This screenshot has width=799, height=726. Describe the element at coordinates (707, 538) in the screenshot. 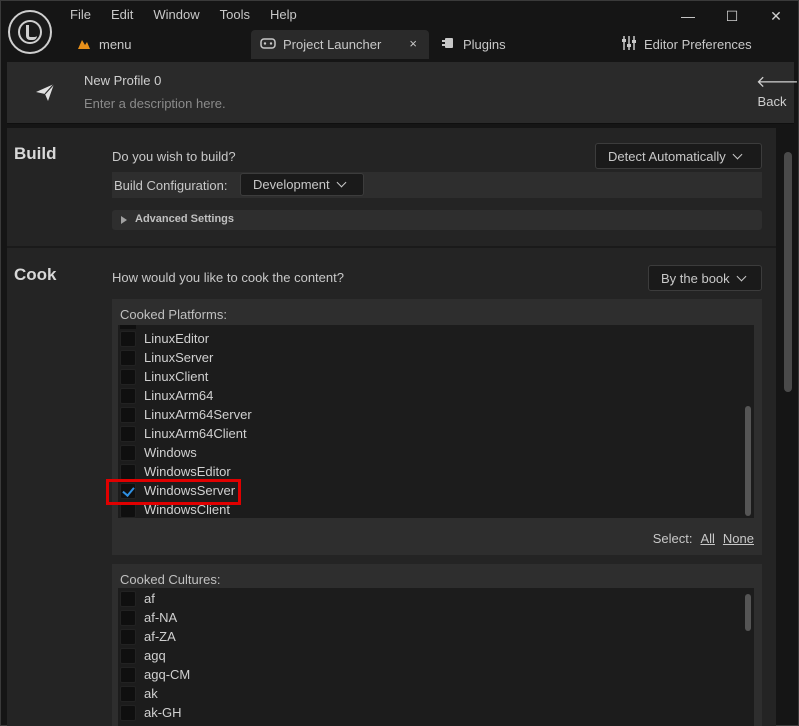

I see `select-all-link: All` at that location.